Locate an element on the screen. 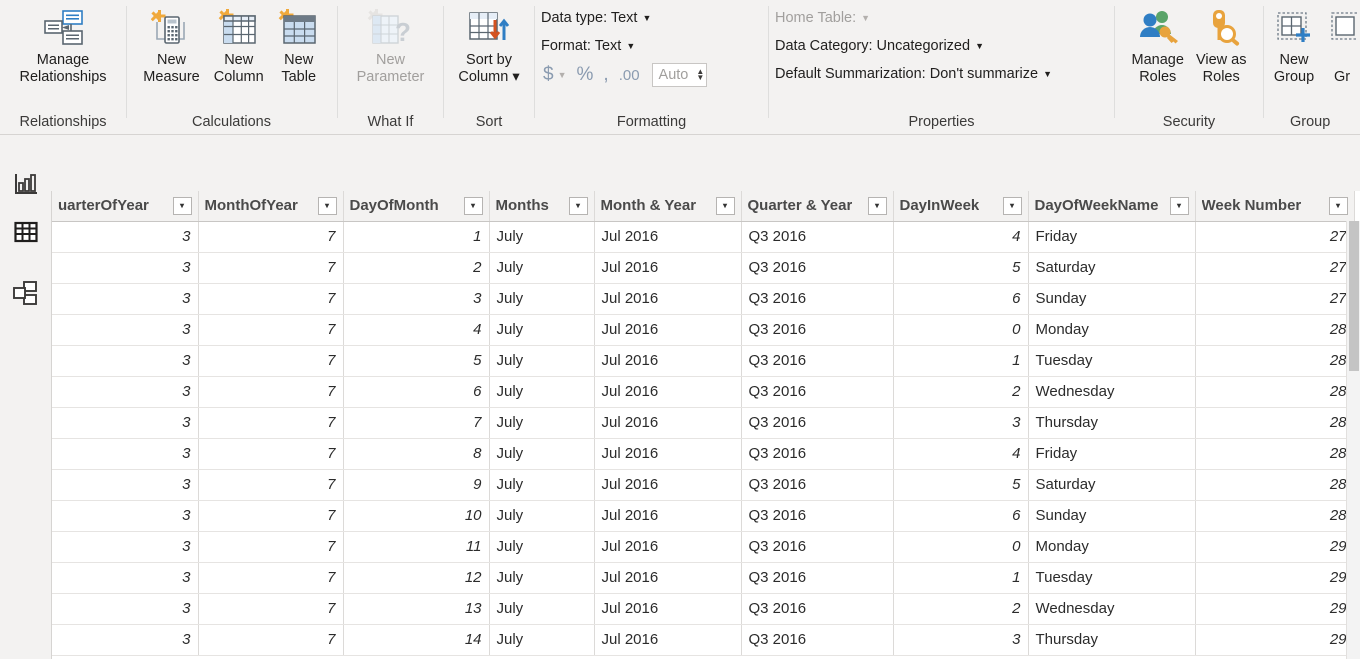 This screenshot has width=1360, height=659. new-group-button: New Group is located at coordinates (1294, 45).